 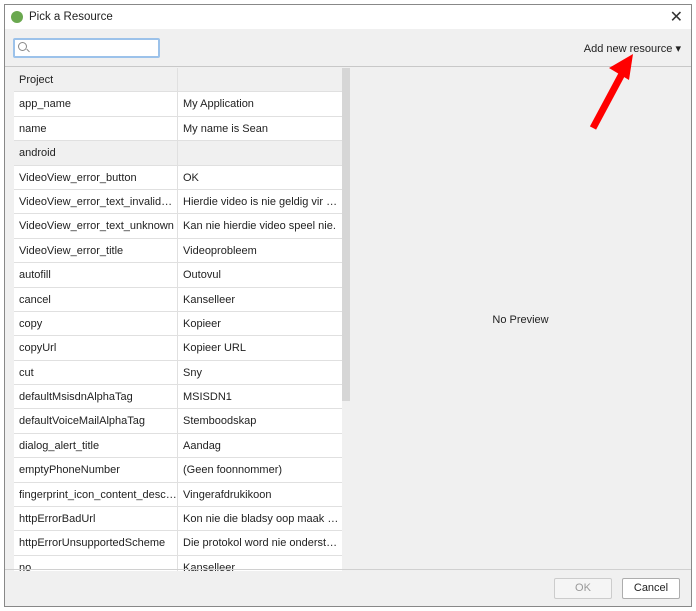 I want to click on table-row: app_name My Application, so click(x=178, y=104).